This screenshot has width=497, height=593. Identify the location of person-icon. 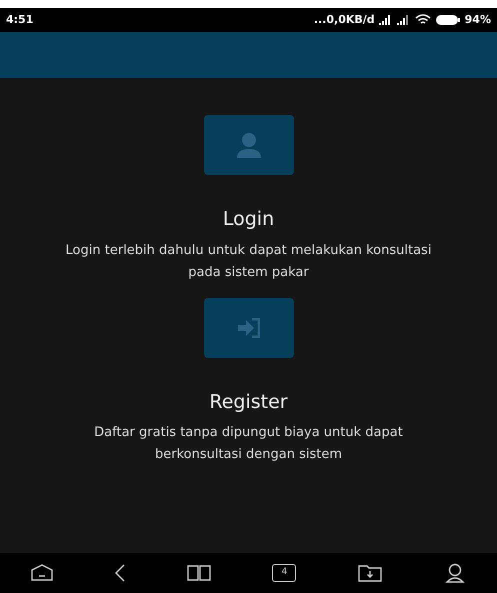
(248, 145).